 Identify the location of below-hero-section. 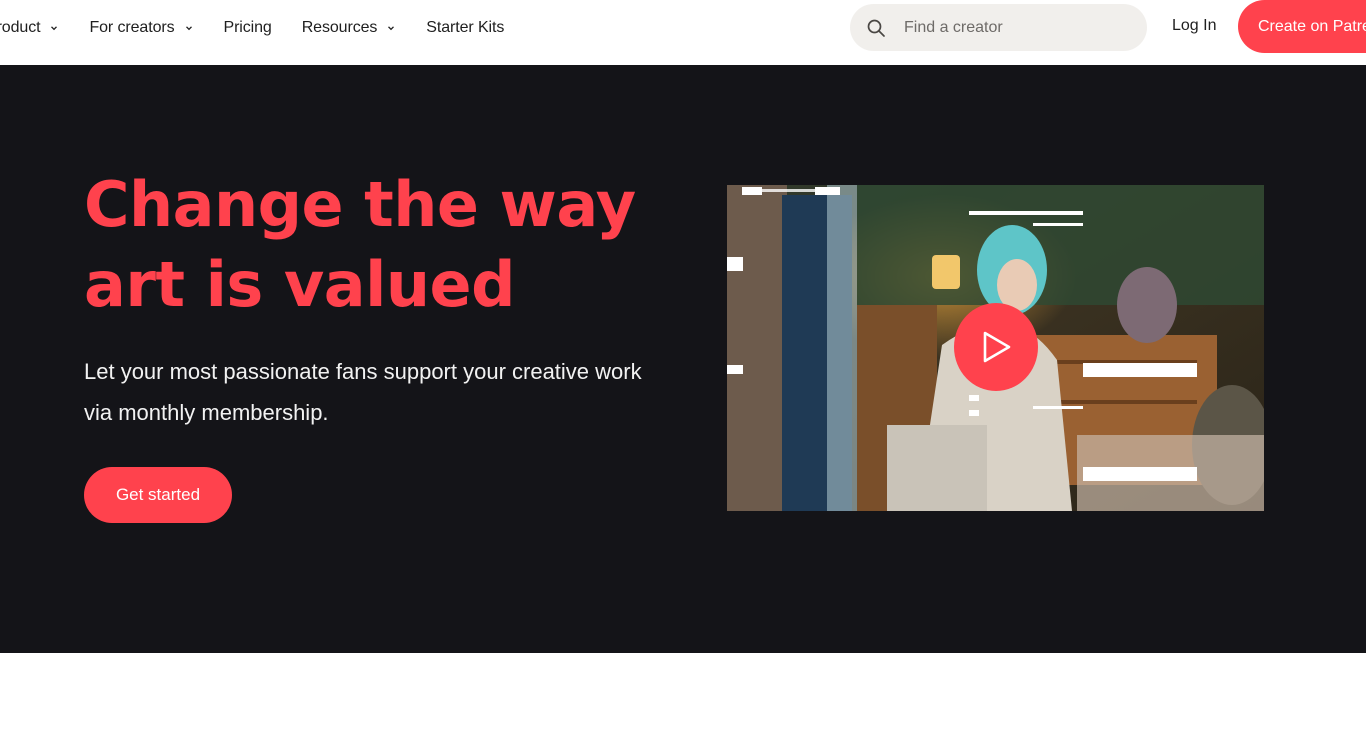
(683, 695).